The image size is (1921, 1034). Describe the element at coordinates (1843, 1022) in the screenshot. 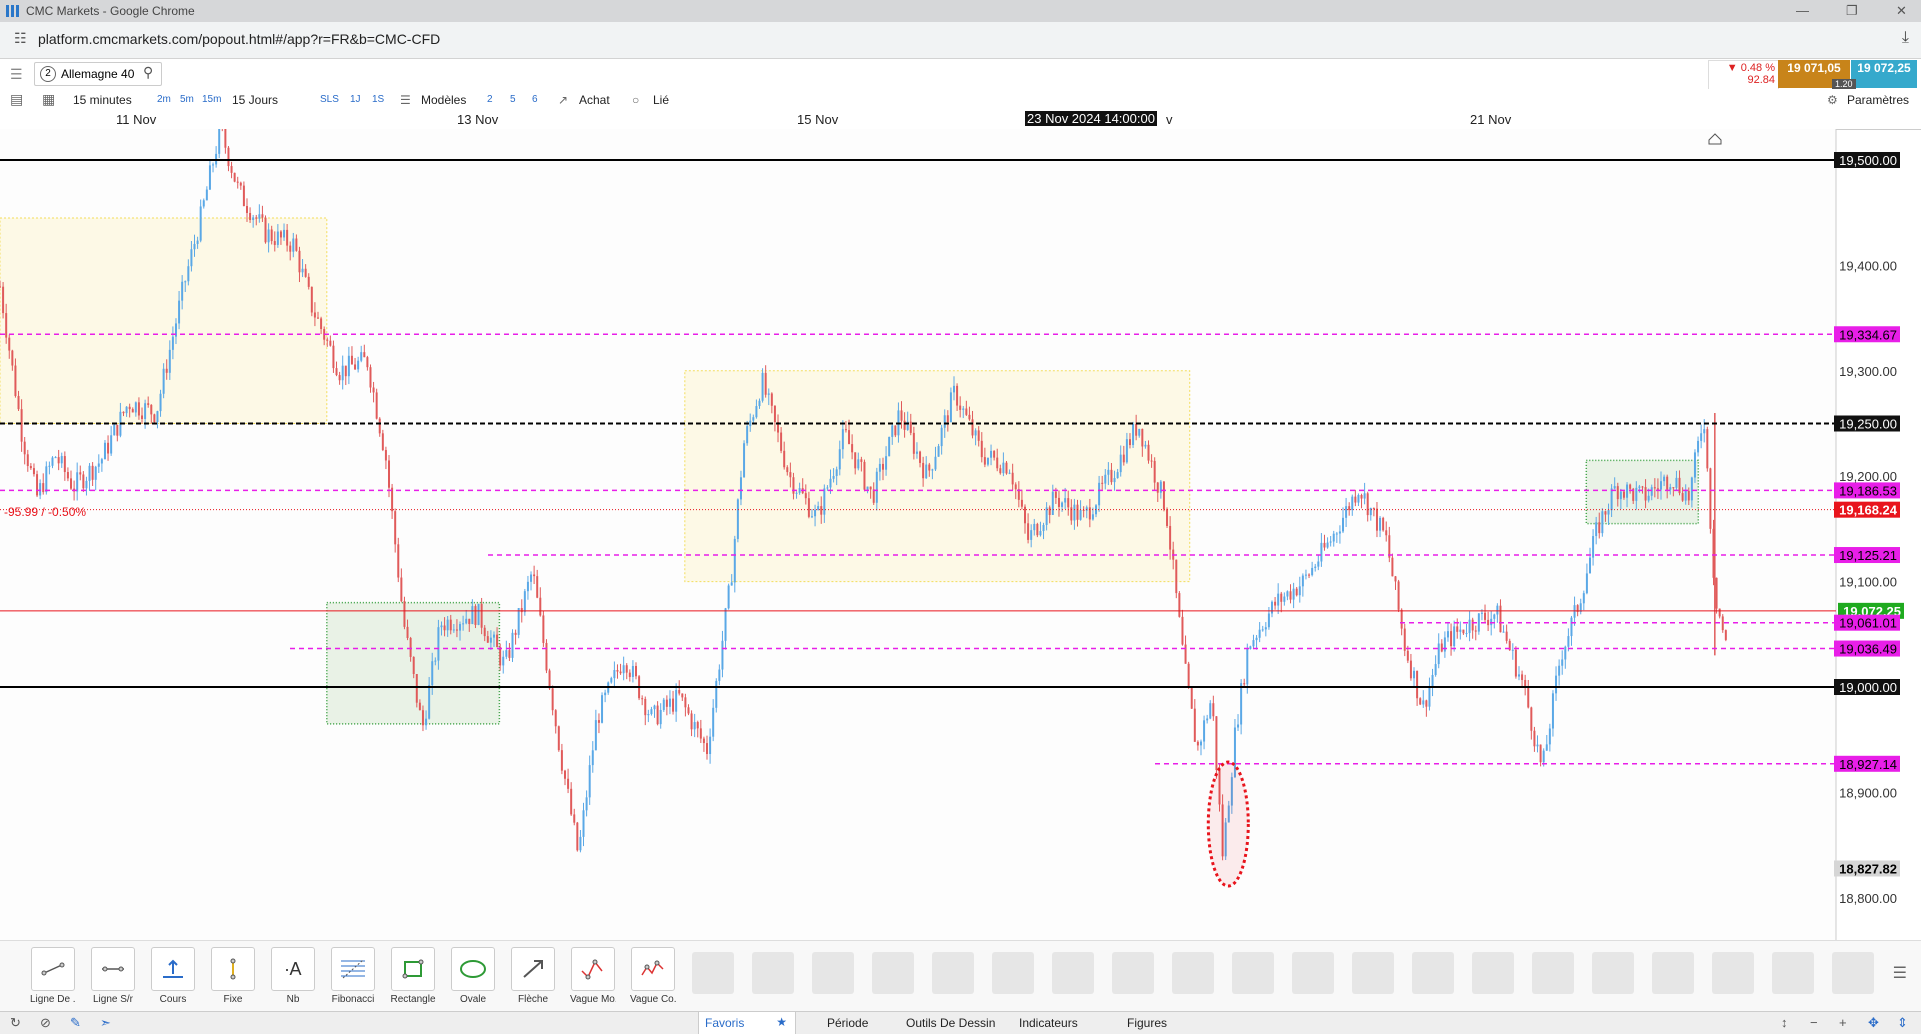

I see `zoom-in-icon: +` at that location.